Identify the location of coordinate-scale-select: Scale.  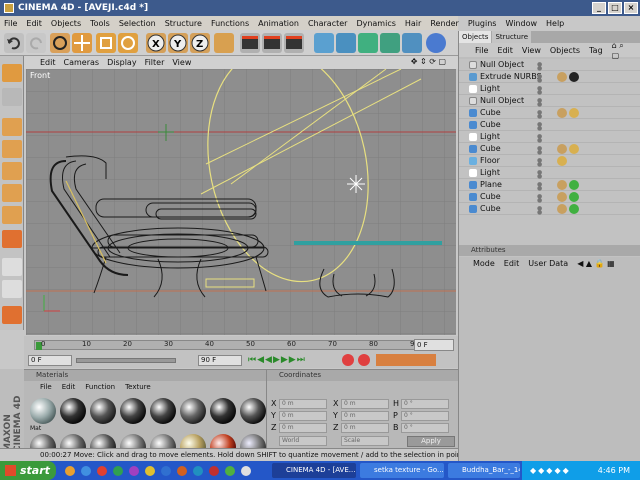
(365, 441).